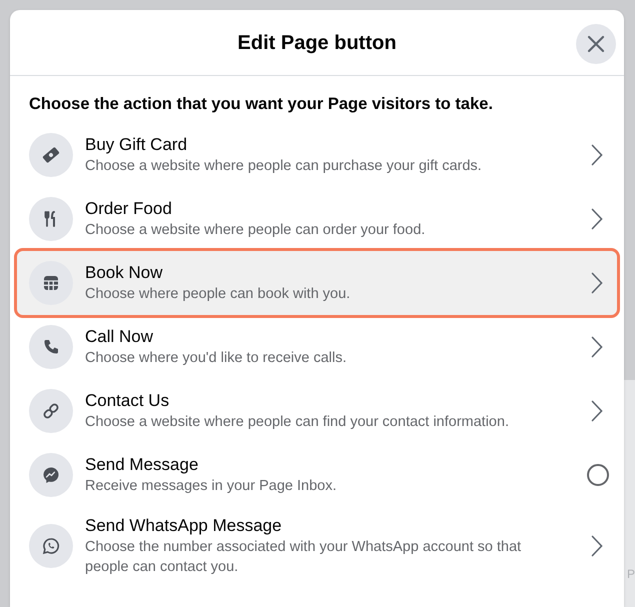  I want to click on option-description: Choose a website where people can order your food., so click(255, 230).